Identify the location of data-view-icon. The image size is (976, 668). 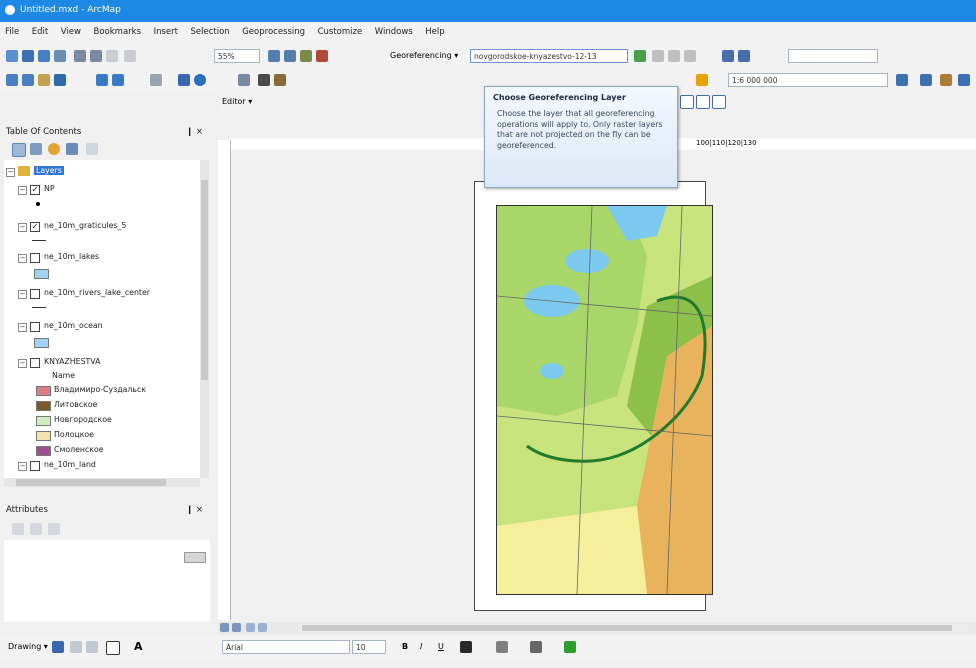
(274, 56).